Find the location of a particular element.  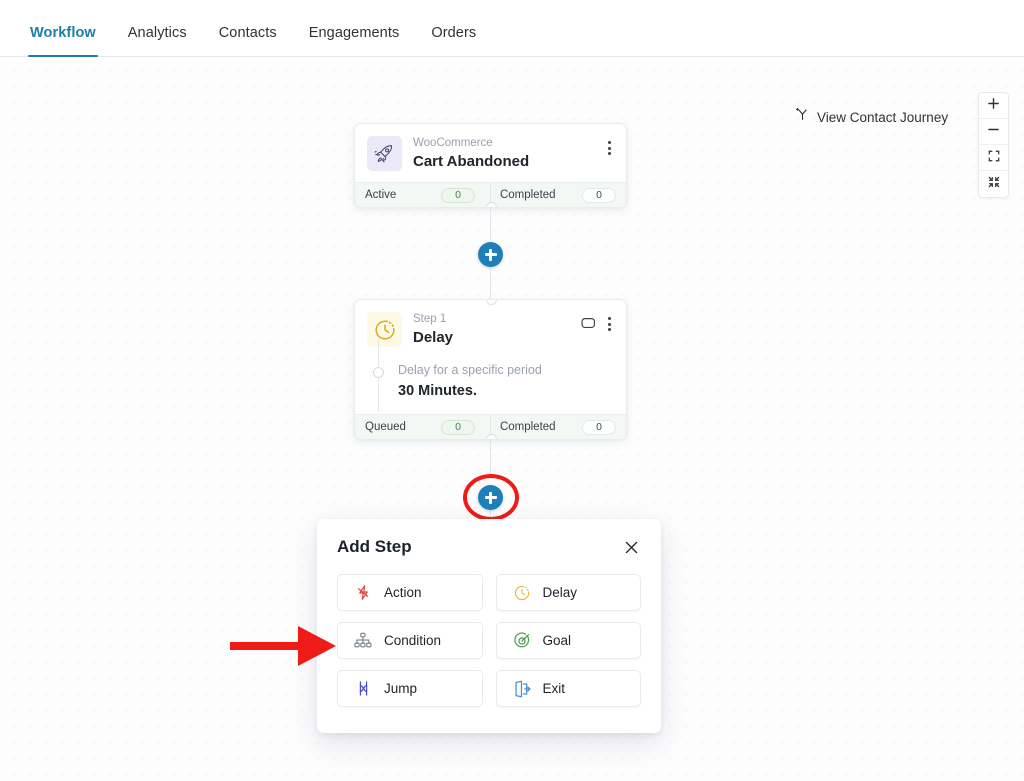

add-step-button-lower is located at coordinates (490, 497).